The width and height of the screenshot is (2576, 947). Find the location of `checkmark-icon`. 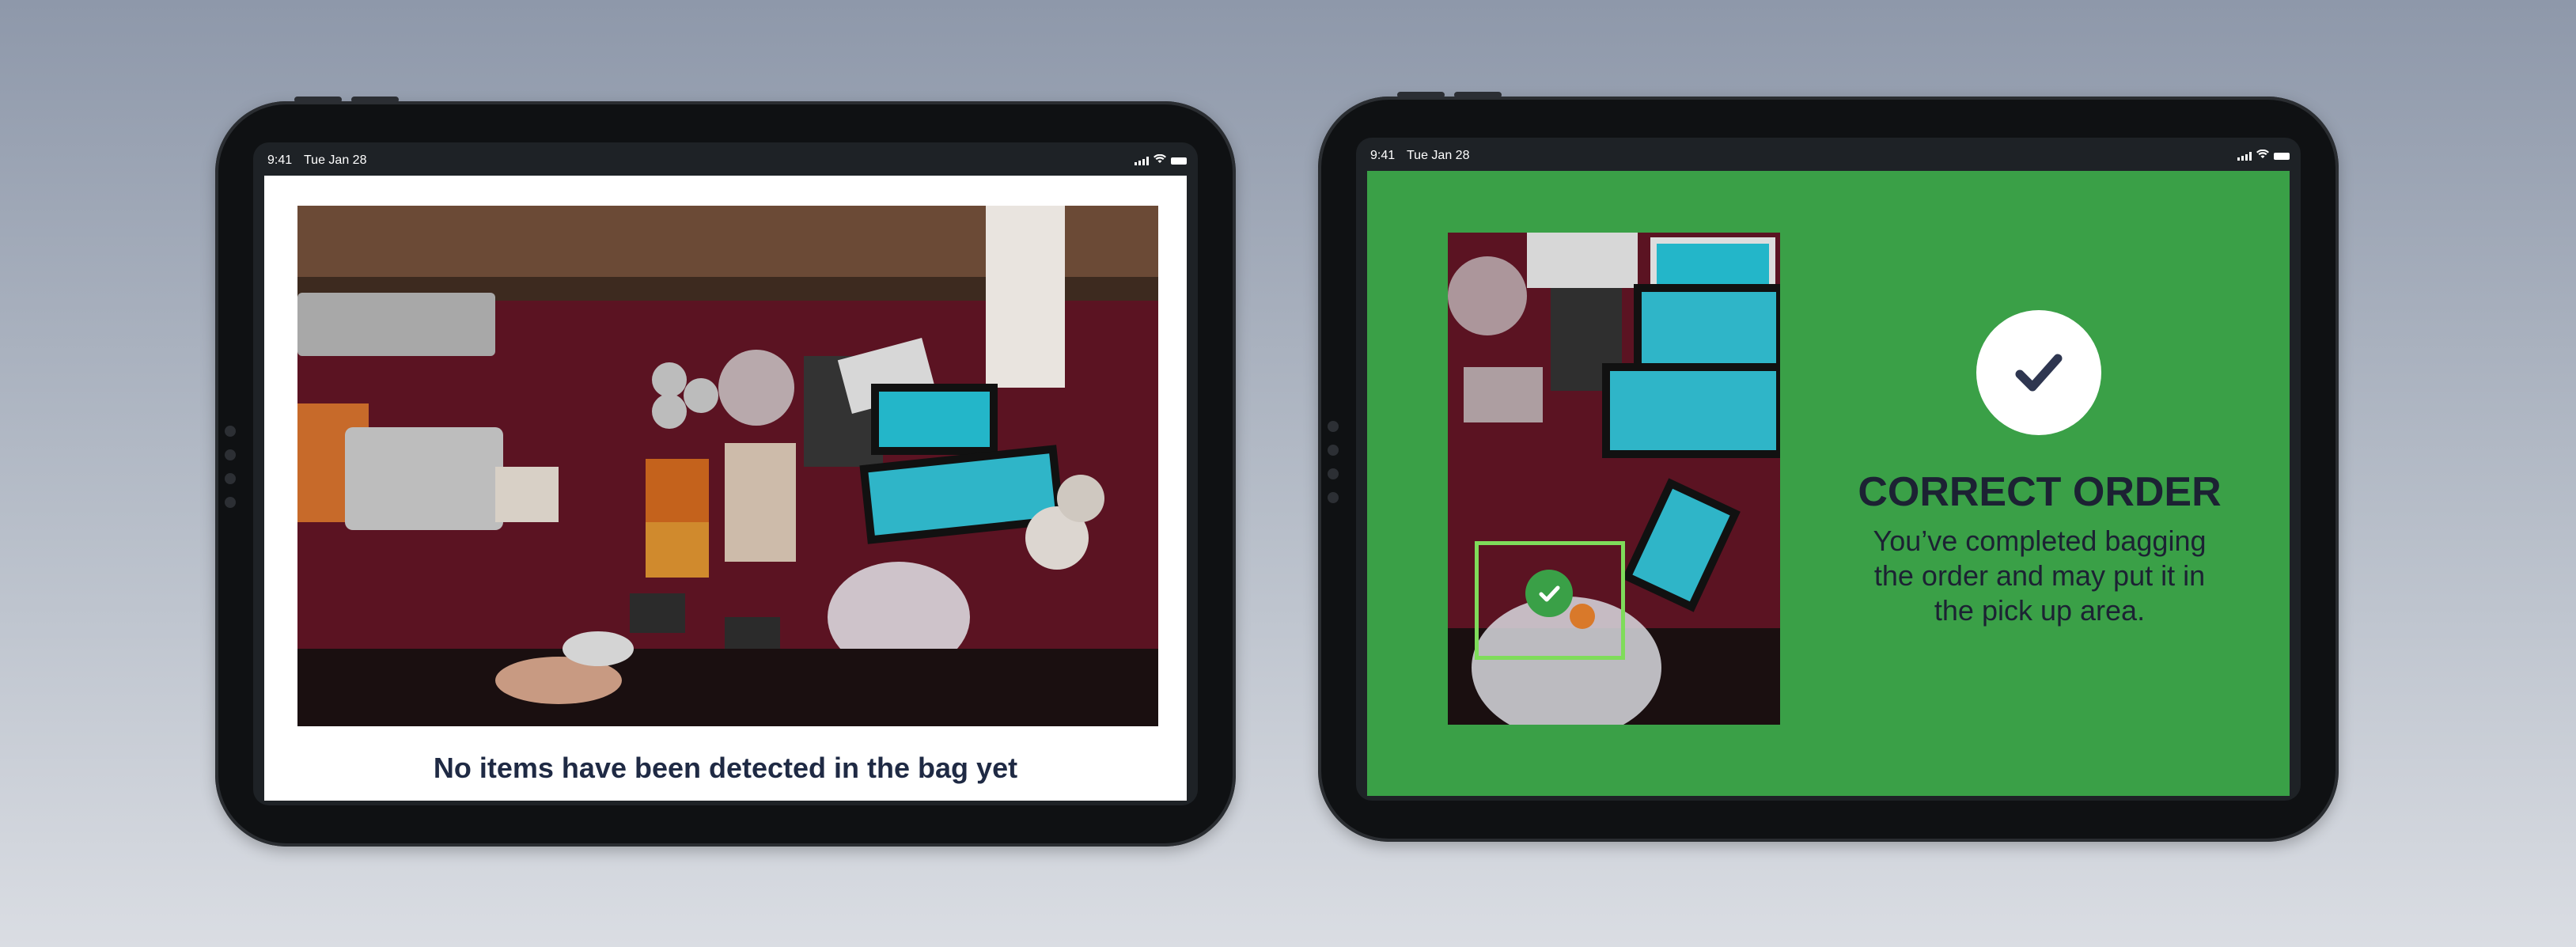

checkmark-icon is located at coordinates (2038, 372).